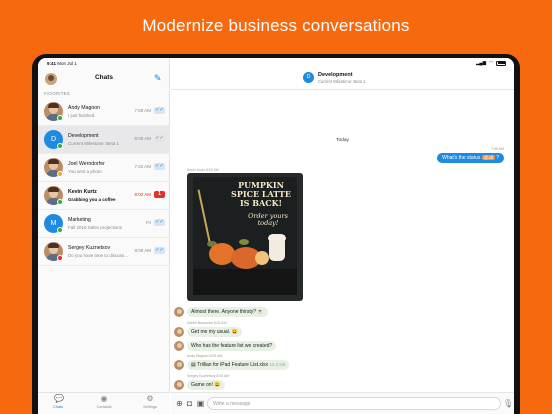 Image resolution: width=552 pixels, height=414 pixels. Describe the element at coordinates (205, 356) in the screenshot. I see `sender-label: Andy Magoon 8:05 AM` at that location.